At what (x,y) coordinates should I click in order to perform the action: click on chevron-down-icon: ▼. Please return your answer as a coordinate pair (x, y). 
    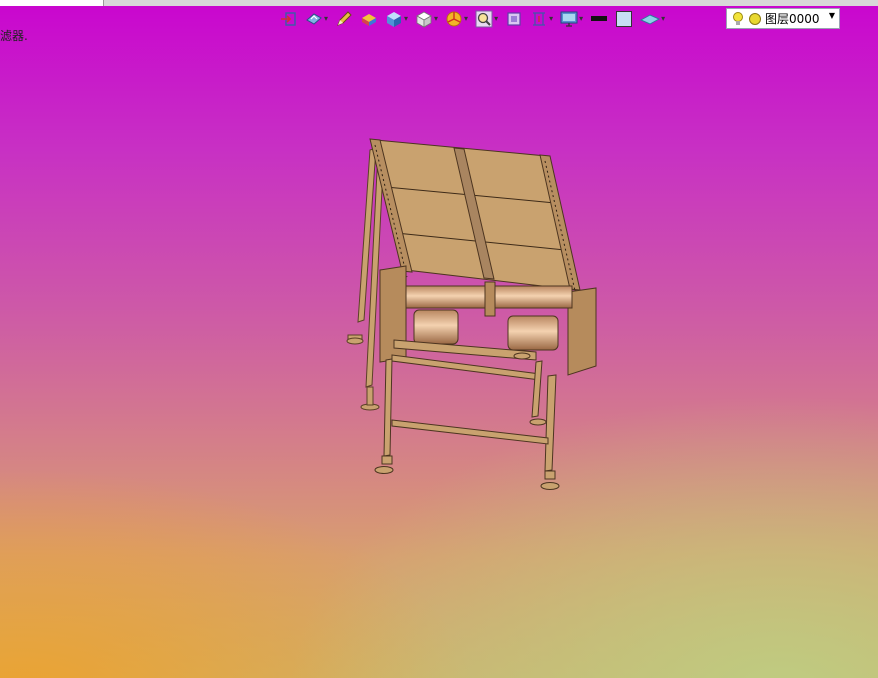
    Looking at the image, I should click on (832, 15).